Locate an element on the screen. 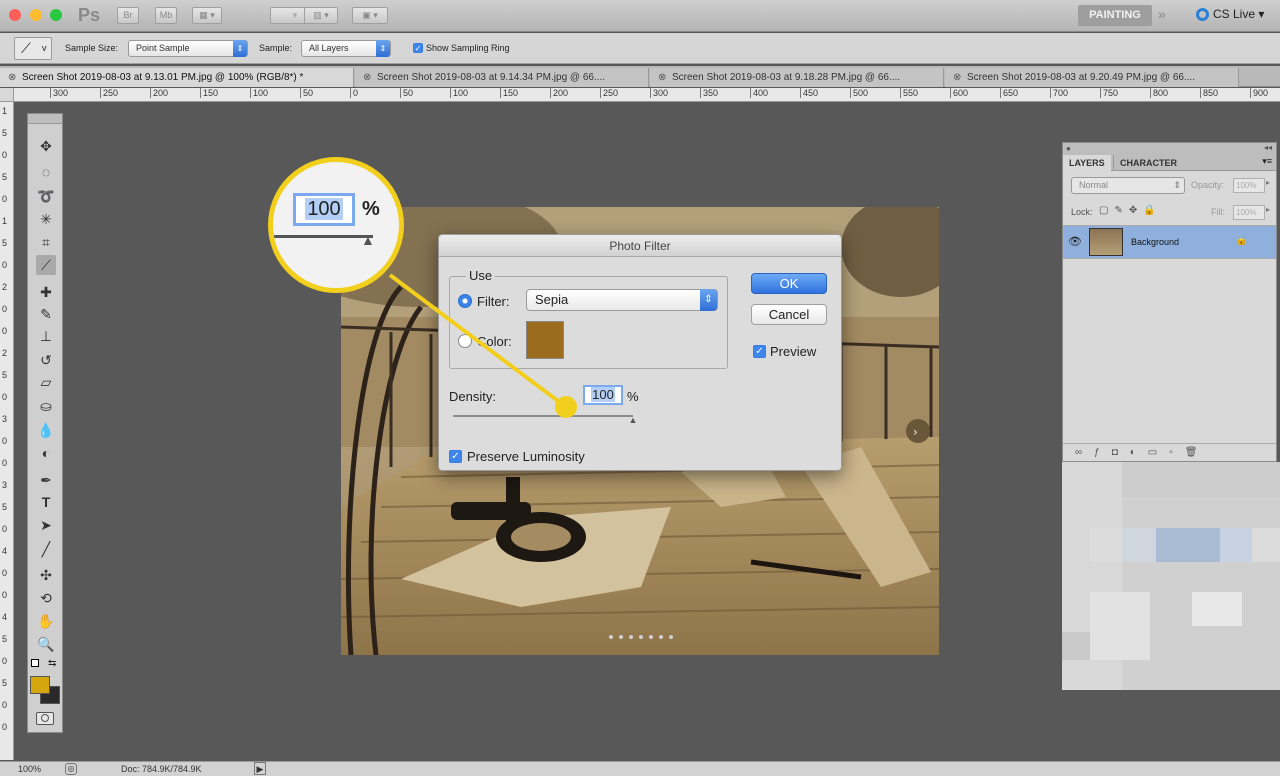 Image resolution: width=1280 pixels, height=776 pixels. fill-input: 100% is located at coordinates (1249, 212).